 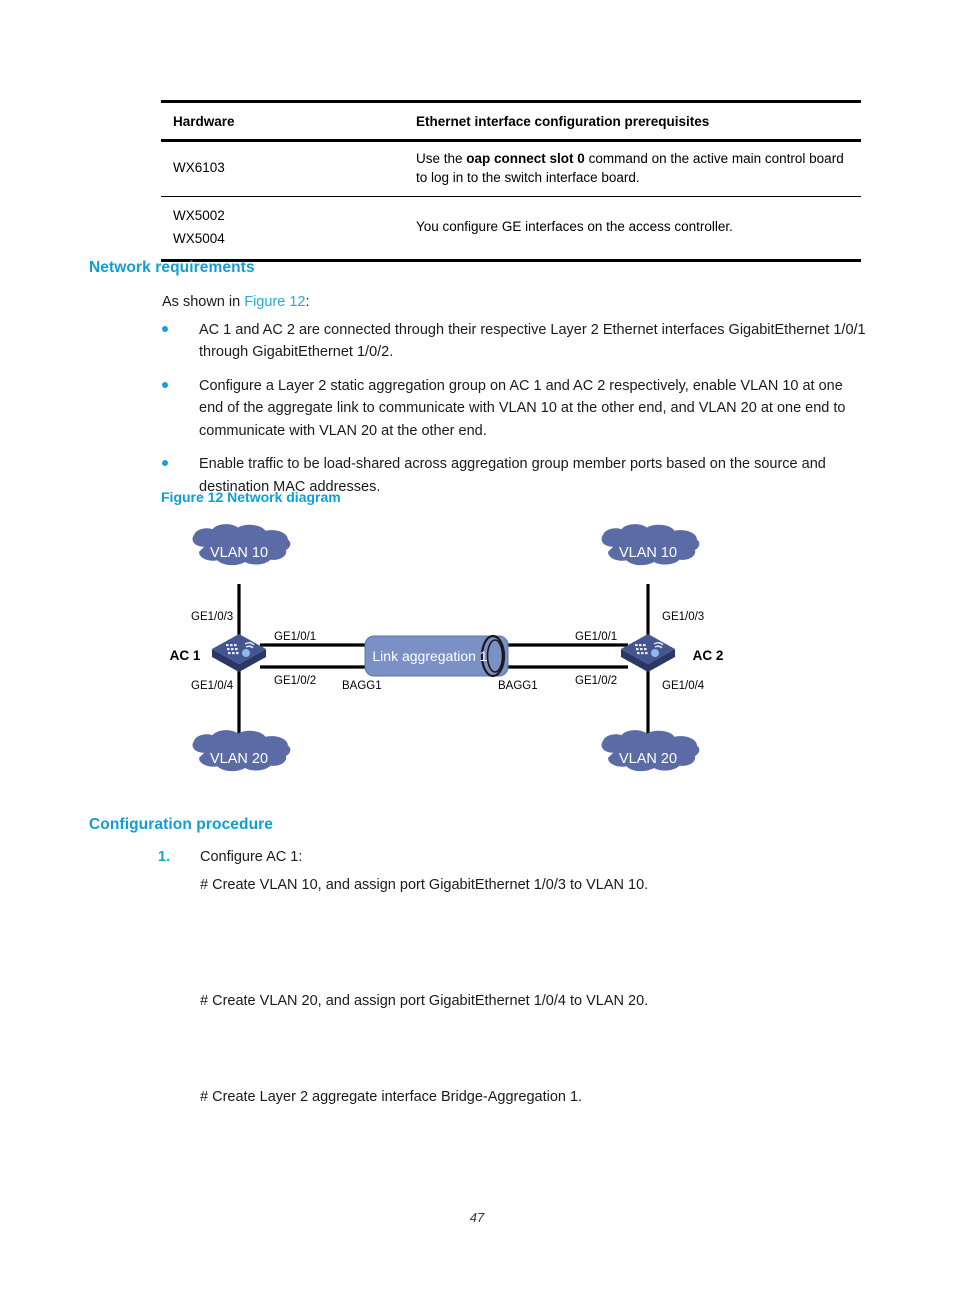 I want to click on hardware-model: WX5002, so click(x=199, y=215).